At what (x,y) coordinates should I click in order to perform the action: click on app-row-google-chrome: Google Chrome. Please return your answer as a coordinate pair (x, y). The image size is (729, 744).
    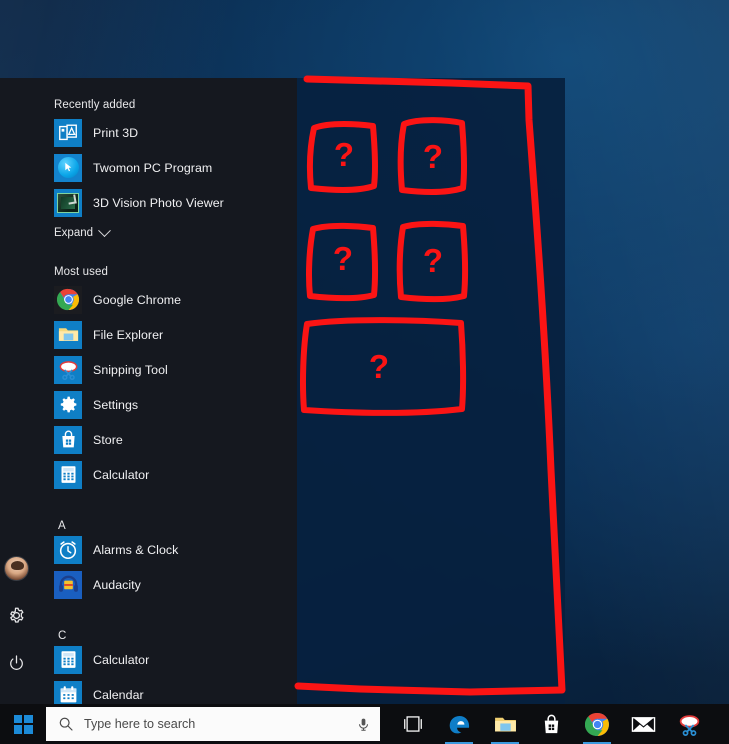
    Looking at the image, I should click on (164, 299).